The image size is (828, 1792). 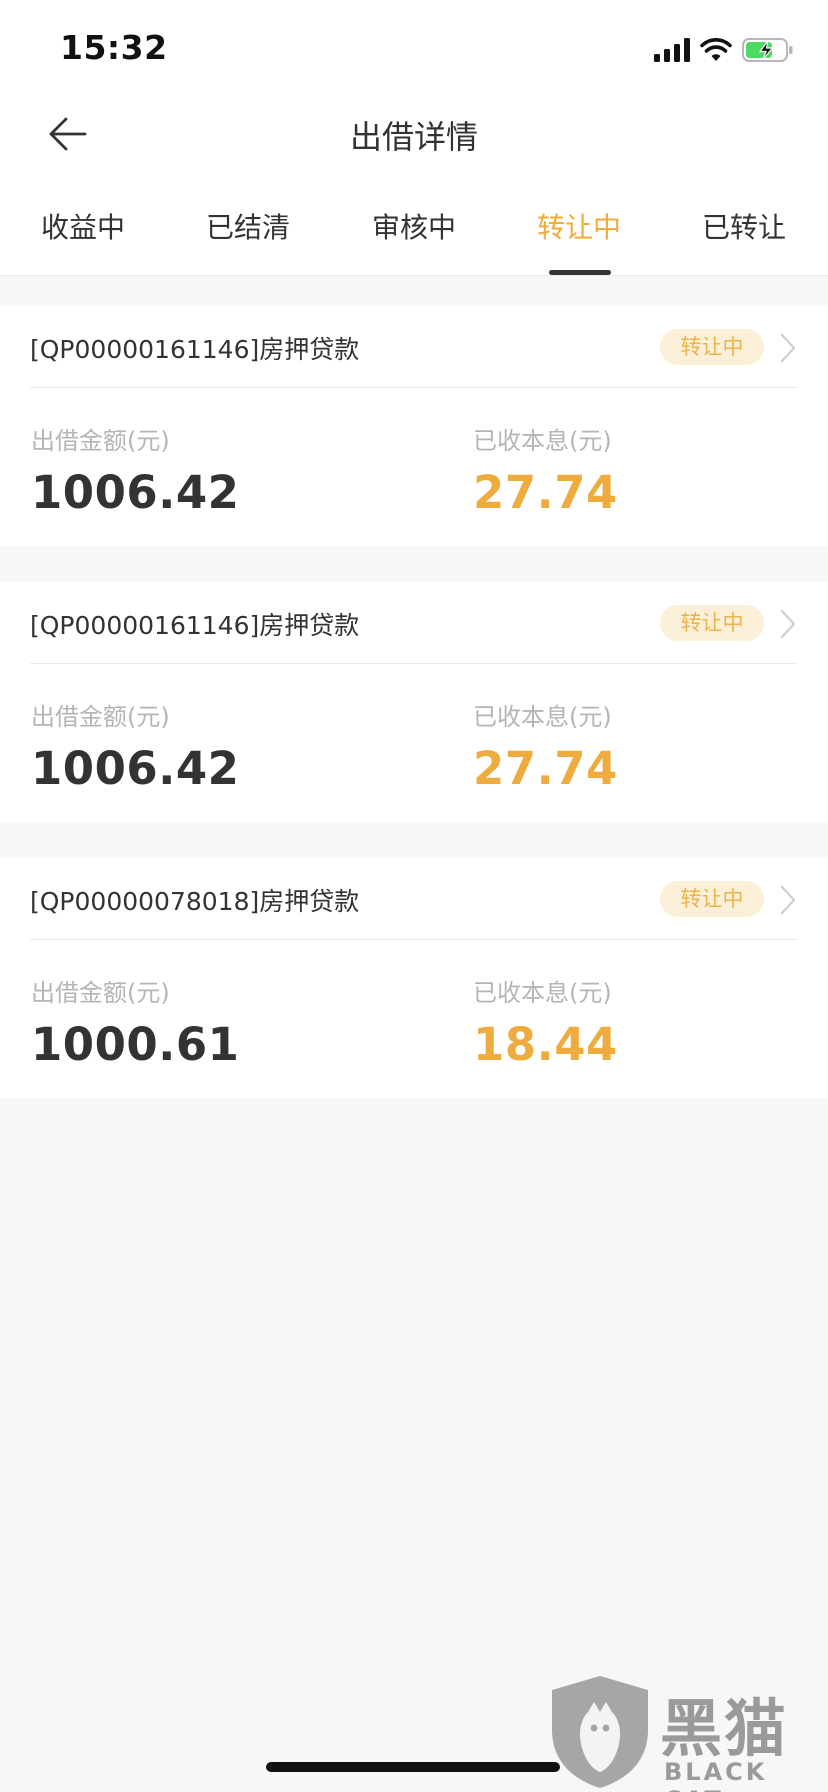 What do you see at coordinates (545, 1044) in the screenshot?
I see `income-value: 18.44` at bounding box center [545, 1044].